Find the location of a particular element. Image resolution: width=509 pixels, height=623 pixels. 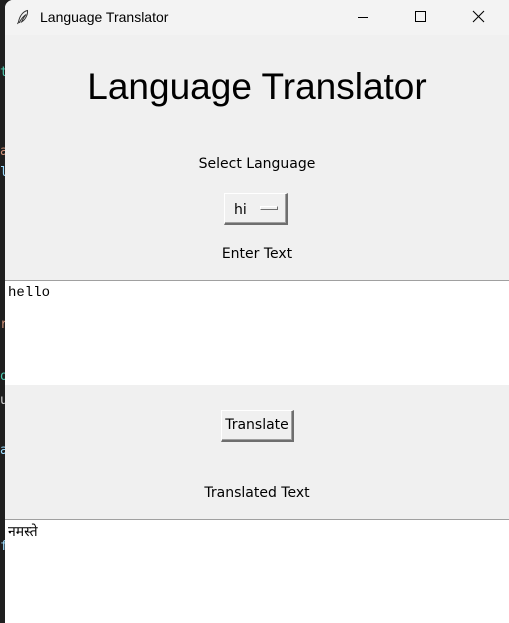

translated-text-label: Translated Text is located at coordinates (257, 493).